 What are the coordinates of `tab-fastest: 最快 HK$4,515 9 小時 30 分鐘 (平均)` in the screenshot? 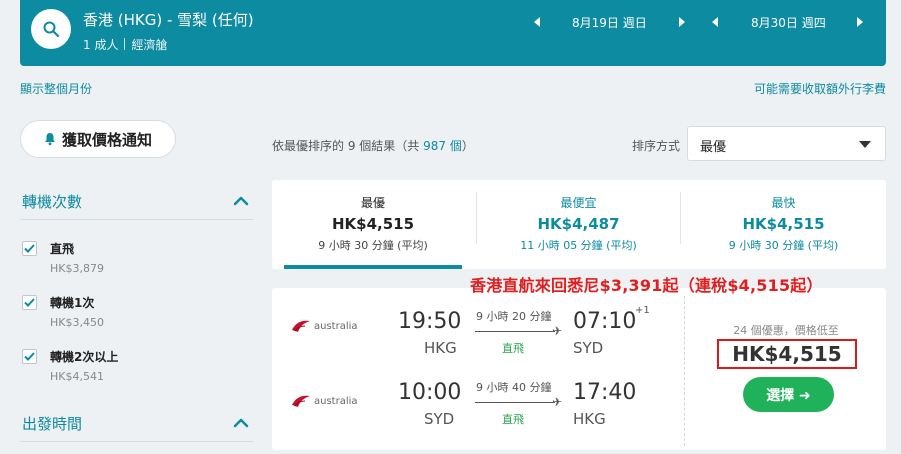 It's located at (783, 224).